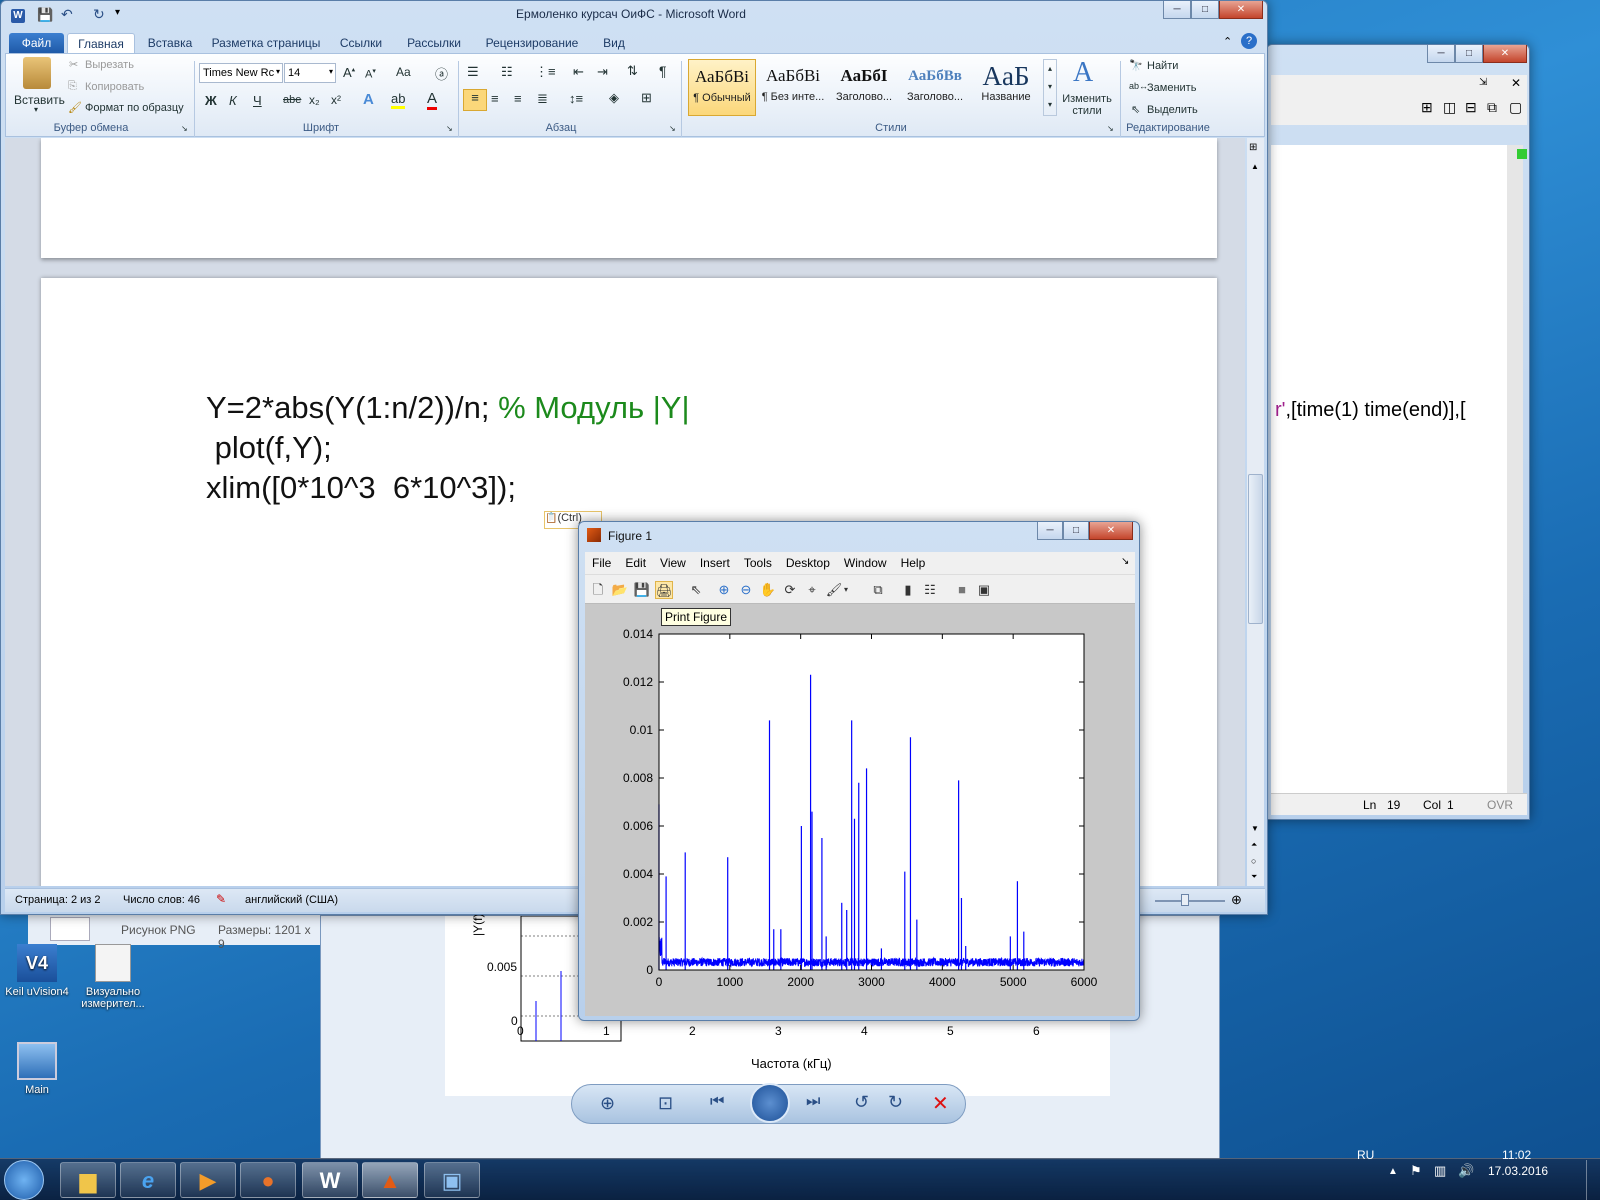  Describe the element at coordinates (1471, 107) in the screenshot. I see `split-horizontal-icon: ⊟` at that location.